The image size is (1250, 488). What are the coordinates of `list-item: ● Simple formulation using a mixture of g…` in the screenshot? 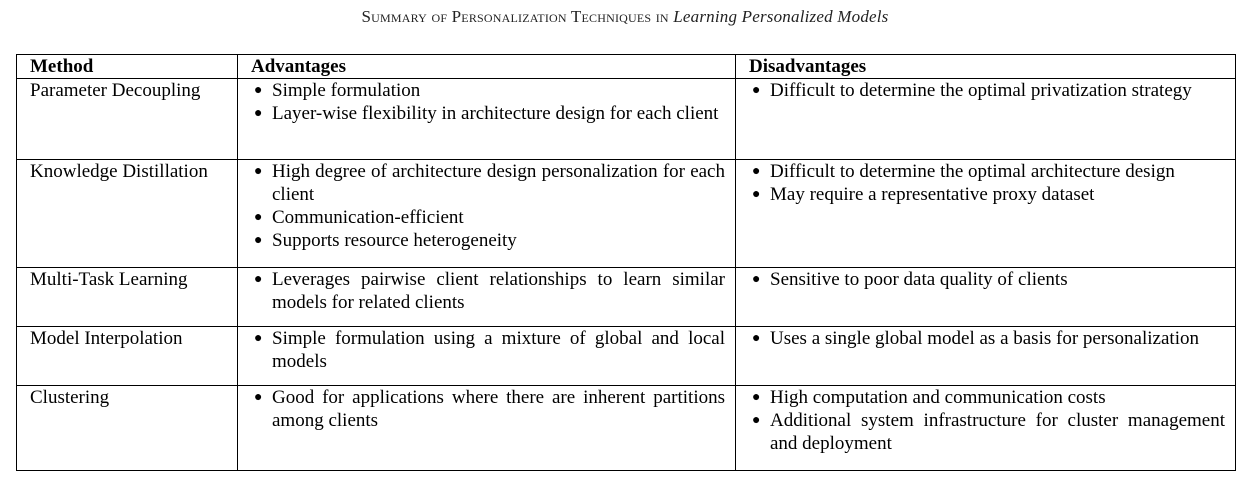 It's located at (488, 350).